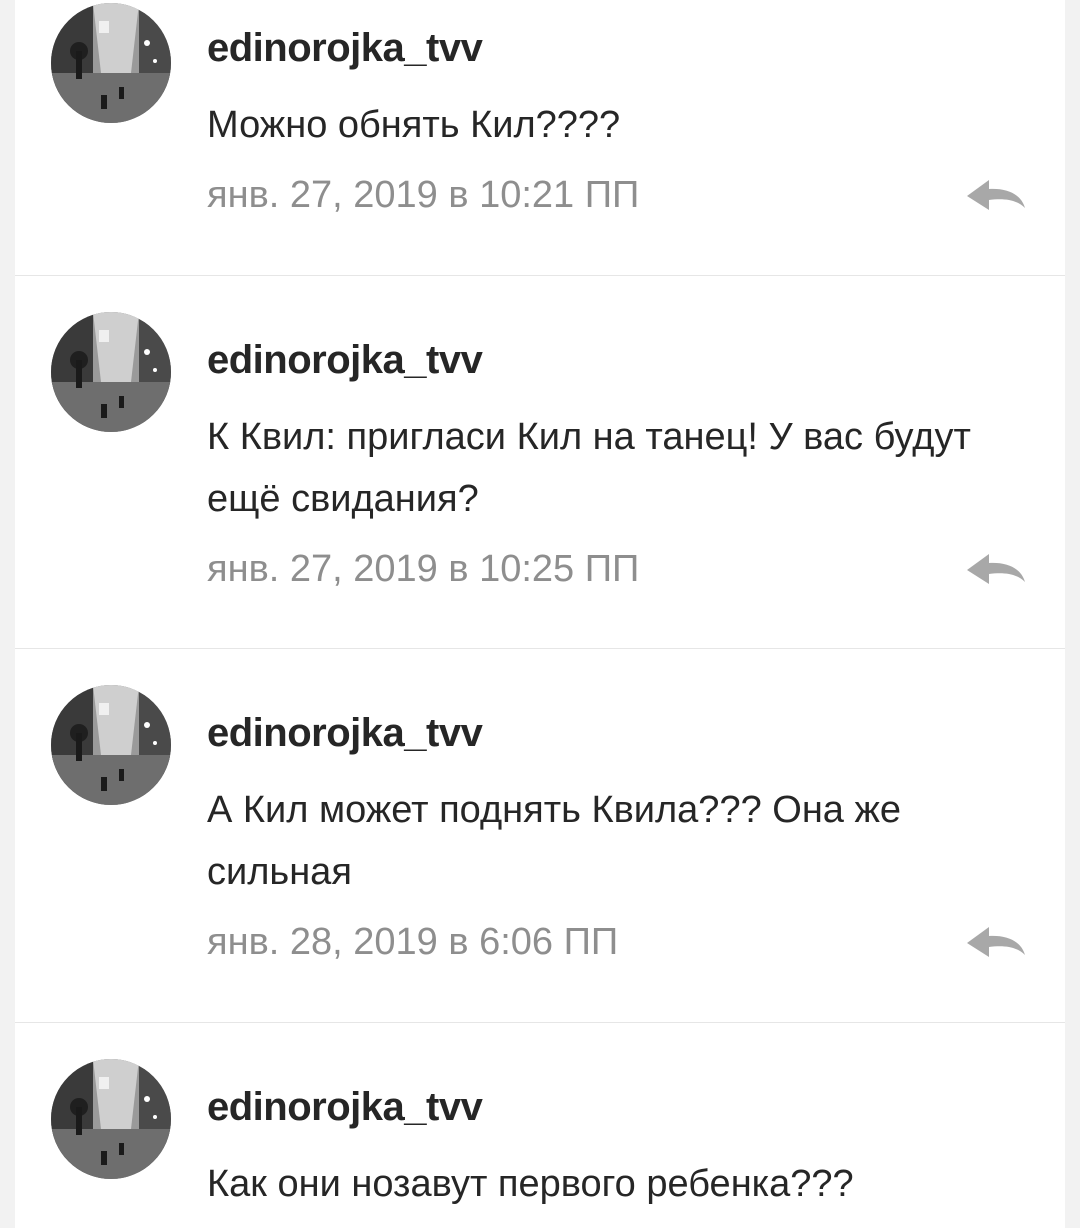 The height and width of the screenshot is (1228, 1080). I want to click on comment-timestamp: янв. 27, 2019 в 10:25 ПП, so click(423, 569).